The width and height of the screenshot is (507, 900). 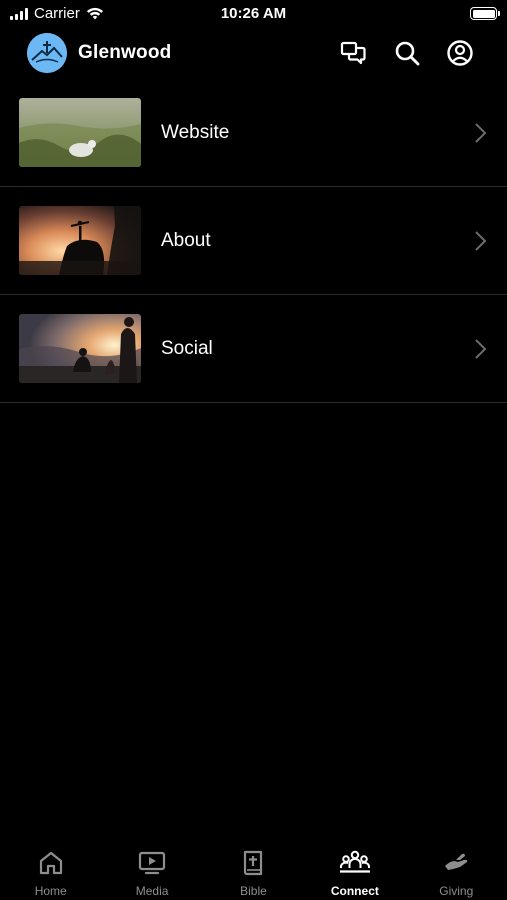 I want to click on sunset-people-thumbnail, so click(x=80, y=348).